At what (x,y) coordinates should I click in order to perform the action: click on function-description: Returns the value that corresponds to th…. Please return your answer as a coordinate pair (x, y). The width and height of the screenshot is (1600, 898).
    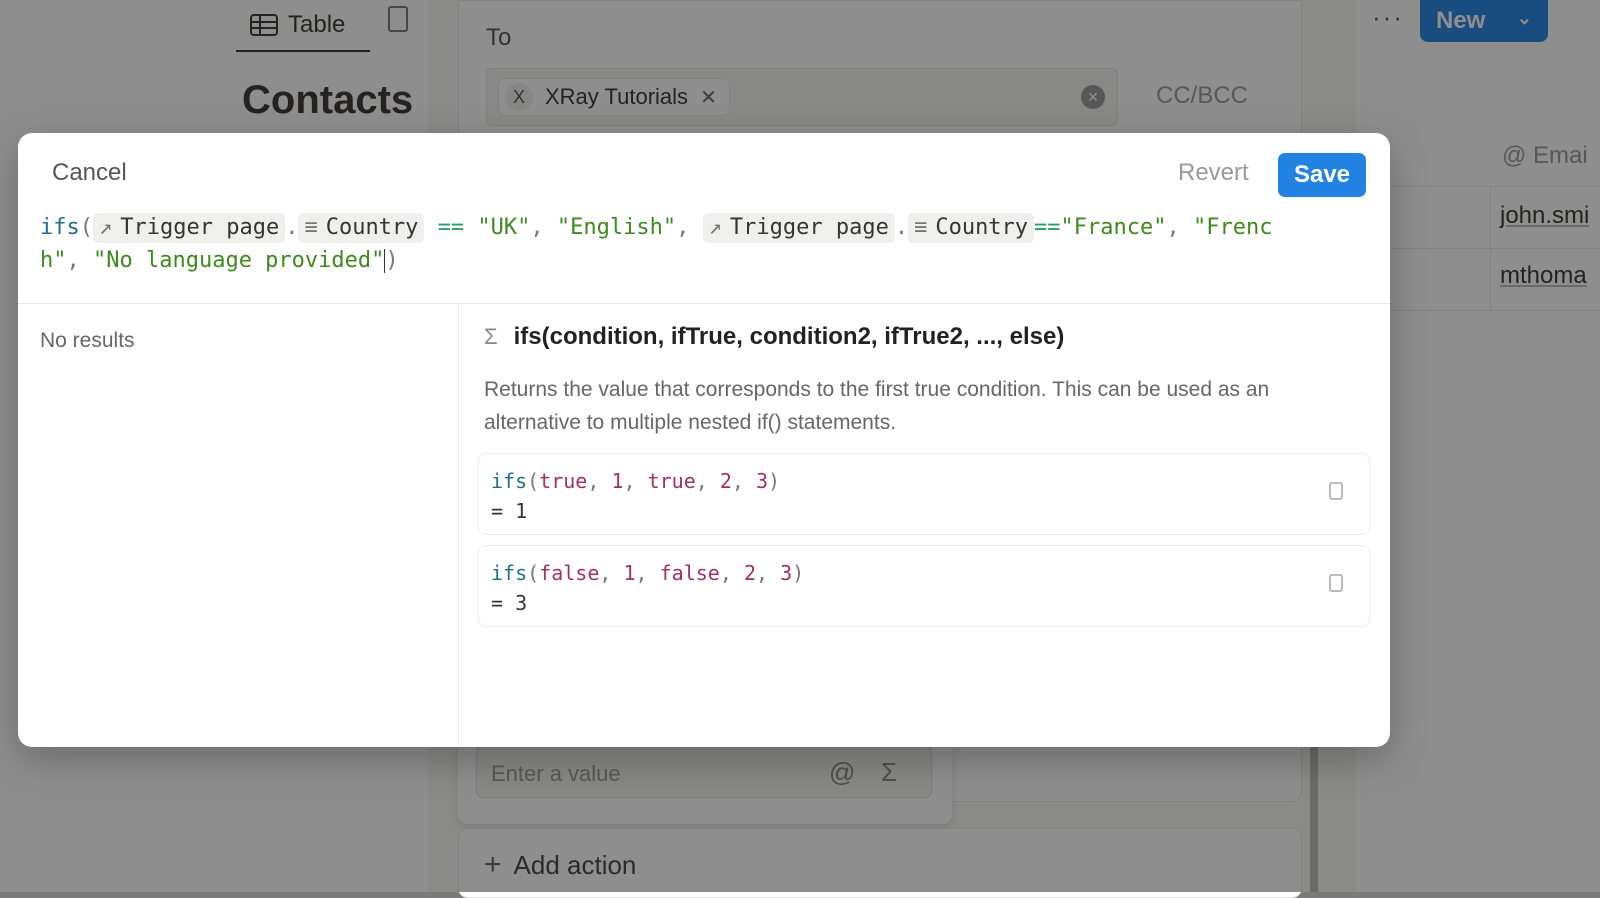
    Looking at the image, I should click on (877, 406).